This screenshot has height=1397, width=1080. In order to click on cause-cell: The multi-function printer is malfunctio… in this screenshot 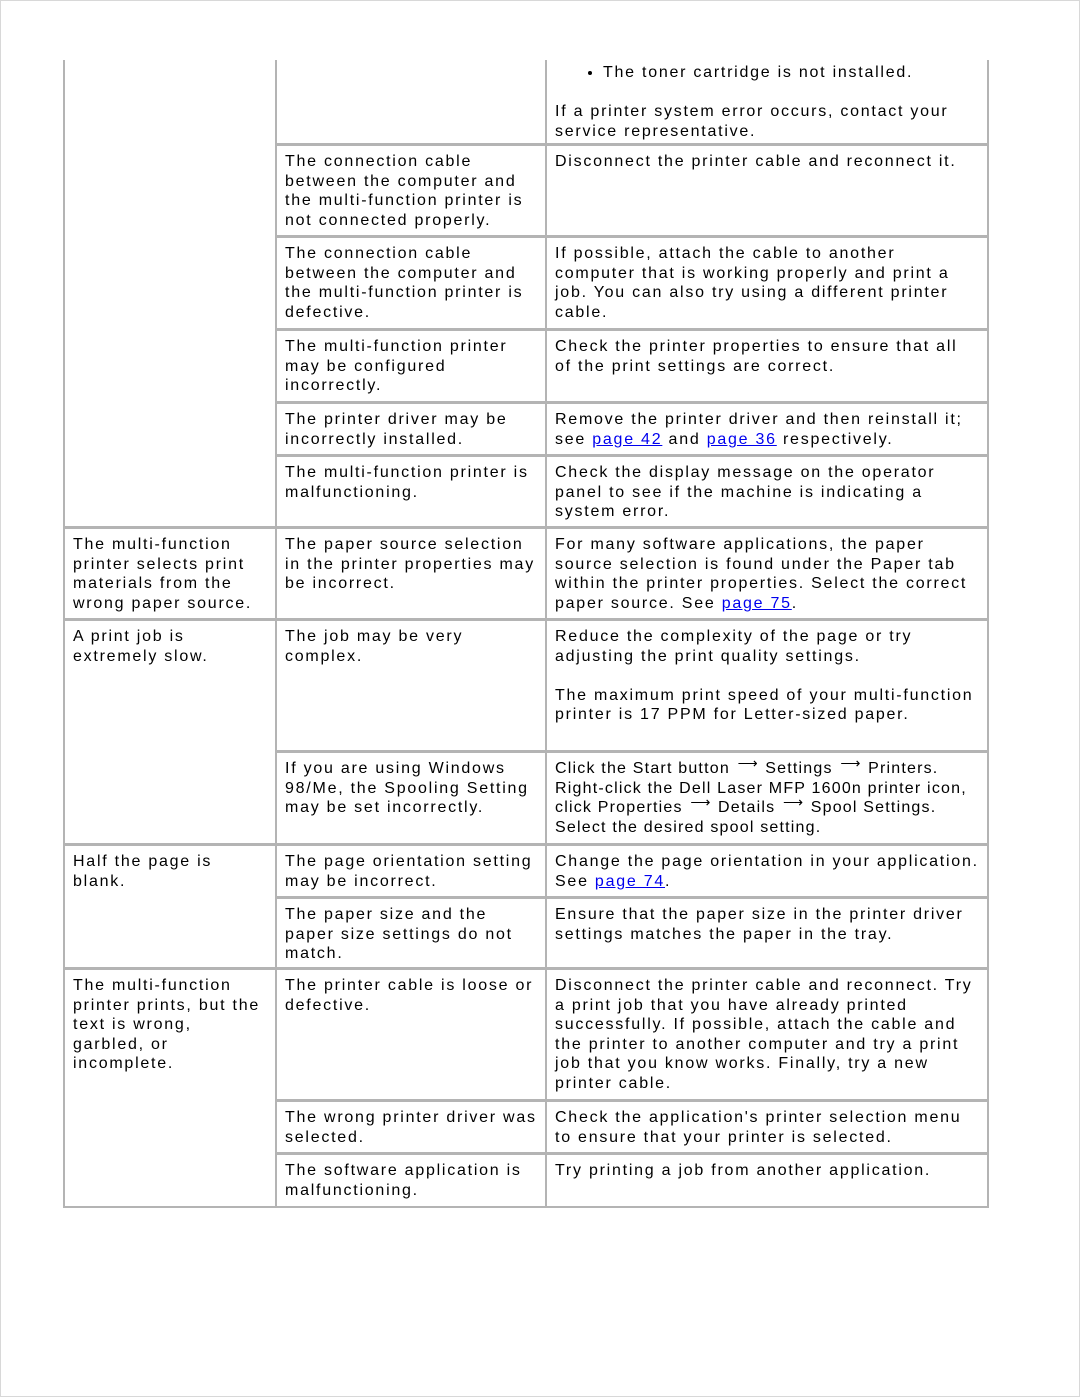, I will do `click(411, 491)`.